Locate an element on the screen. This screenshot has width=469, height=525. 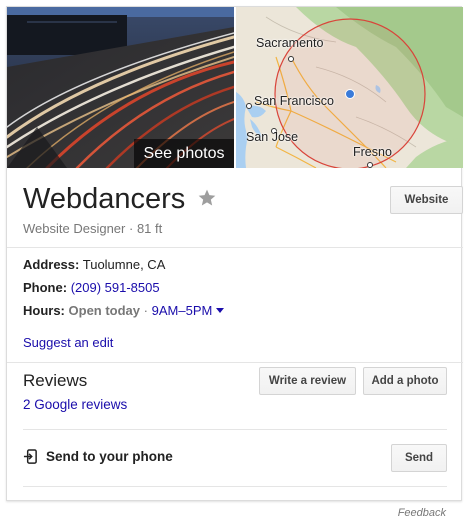
address-row: Address: Tuolumne, CA is located at coordinates (94, 264).